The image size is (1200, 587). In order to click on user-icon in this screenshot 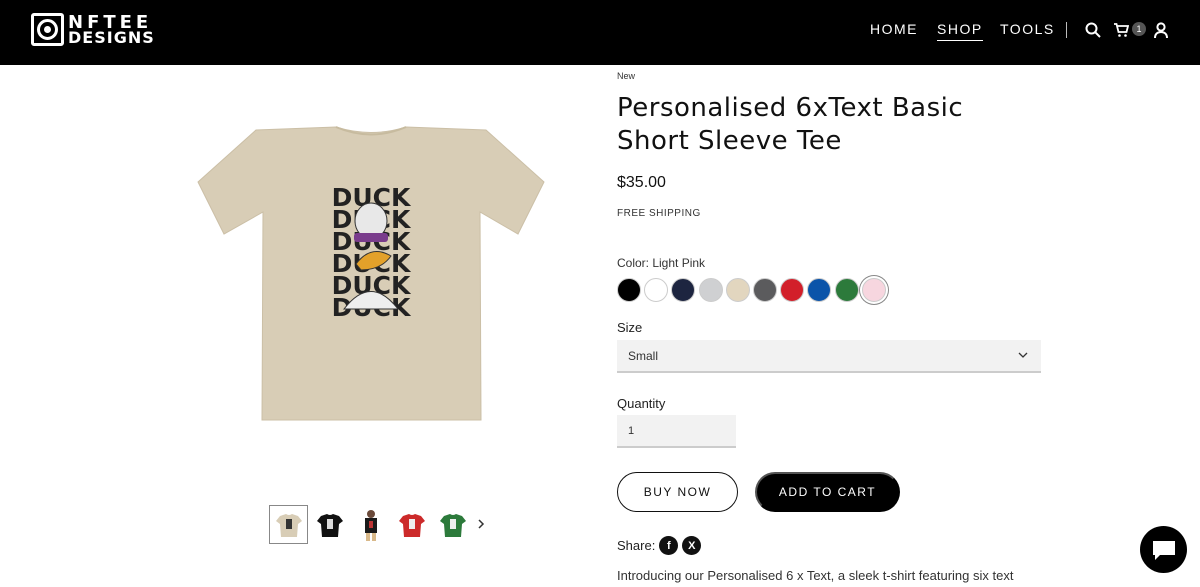, I will do `click(1161, 30)`.